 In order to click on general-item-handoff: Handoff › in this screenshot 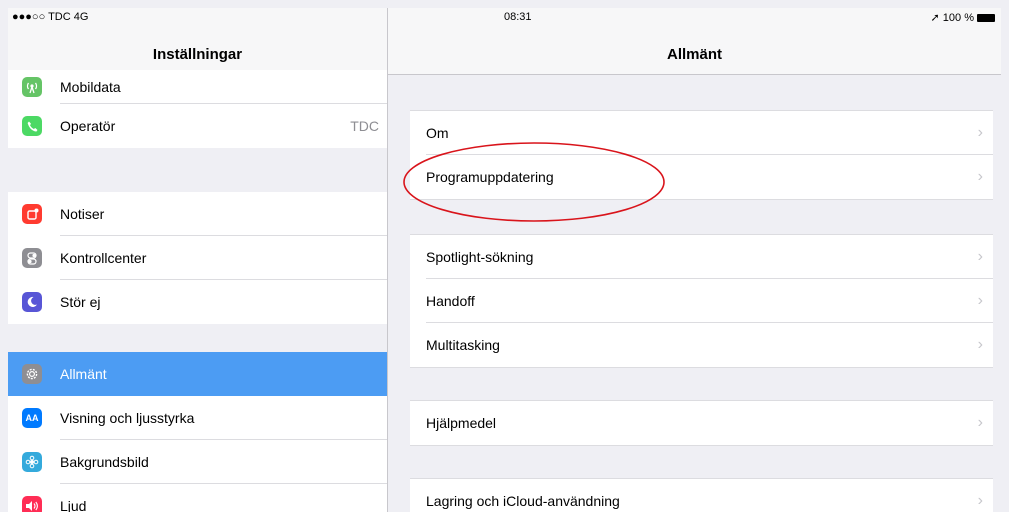, I will do `click(701, 301)`.